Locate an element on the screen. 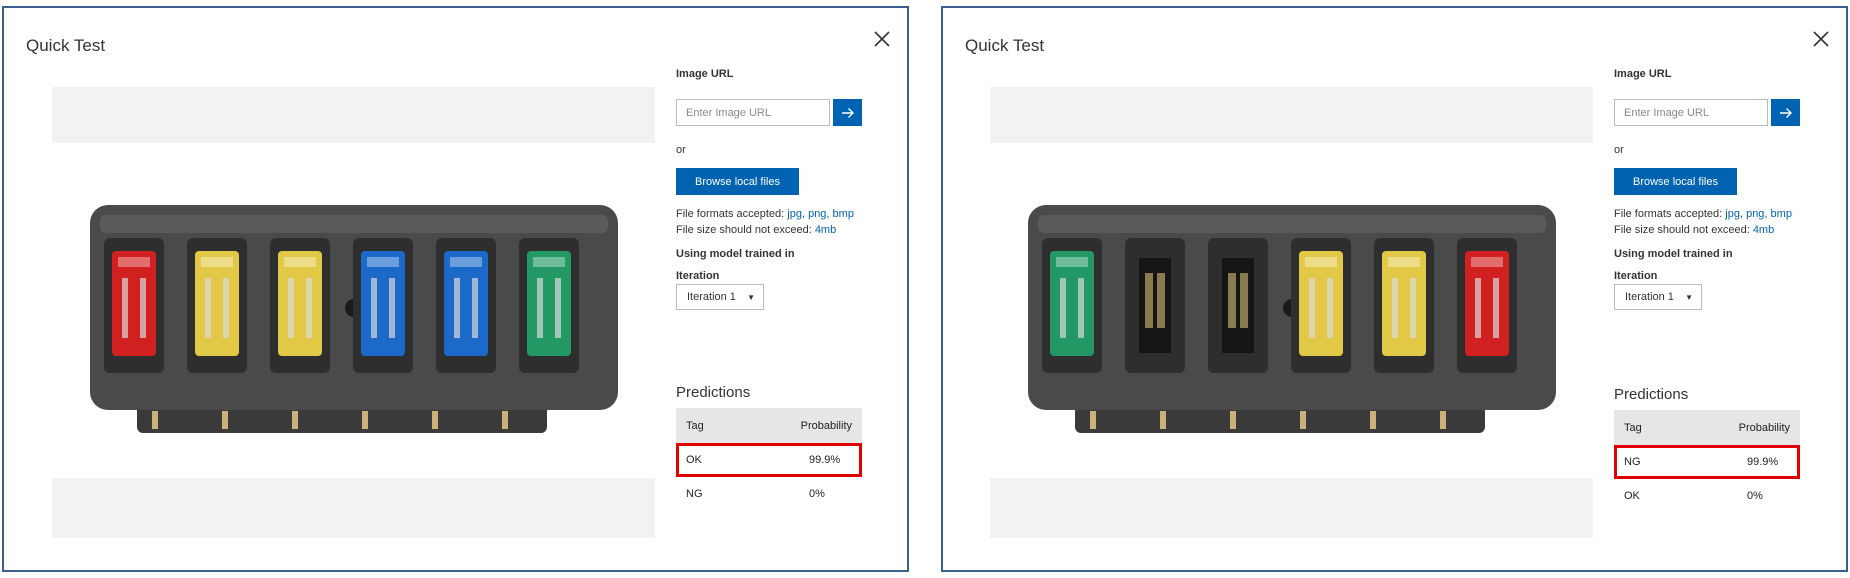 This screenshot has height=578, width=1850. predictions-table: Tag Probability NG 99.9% OK 0% is located at coordinates (1707, 461).